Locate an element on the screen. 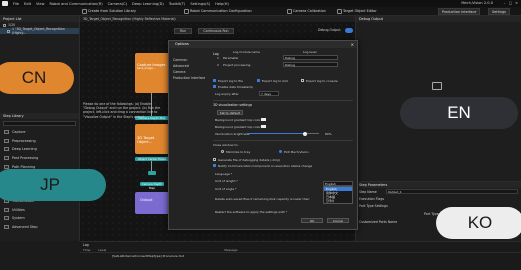 This screenshot has width=521, height=270. menu-file: File is located at coordinates (16, 4).